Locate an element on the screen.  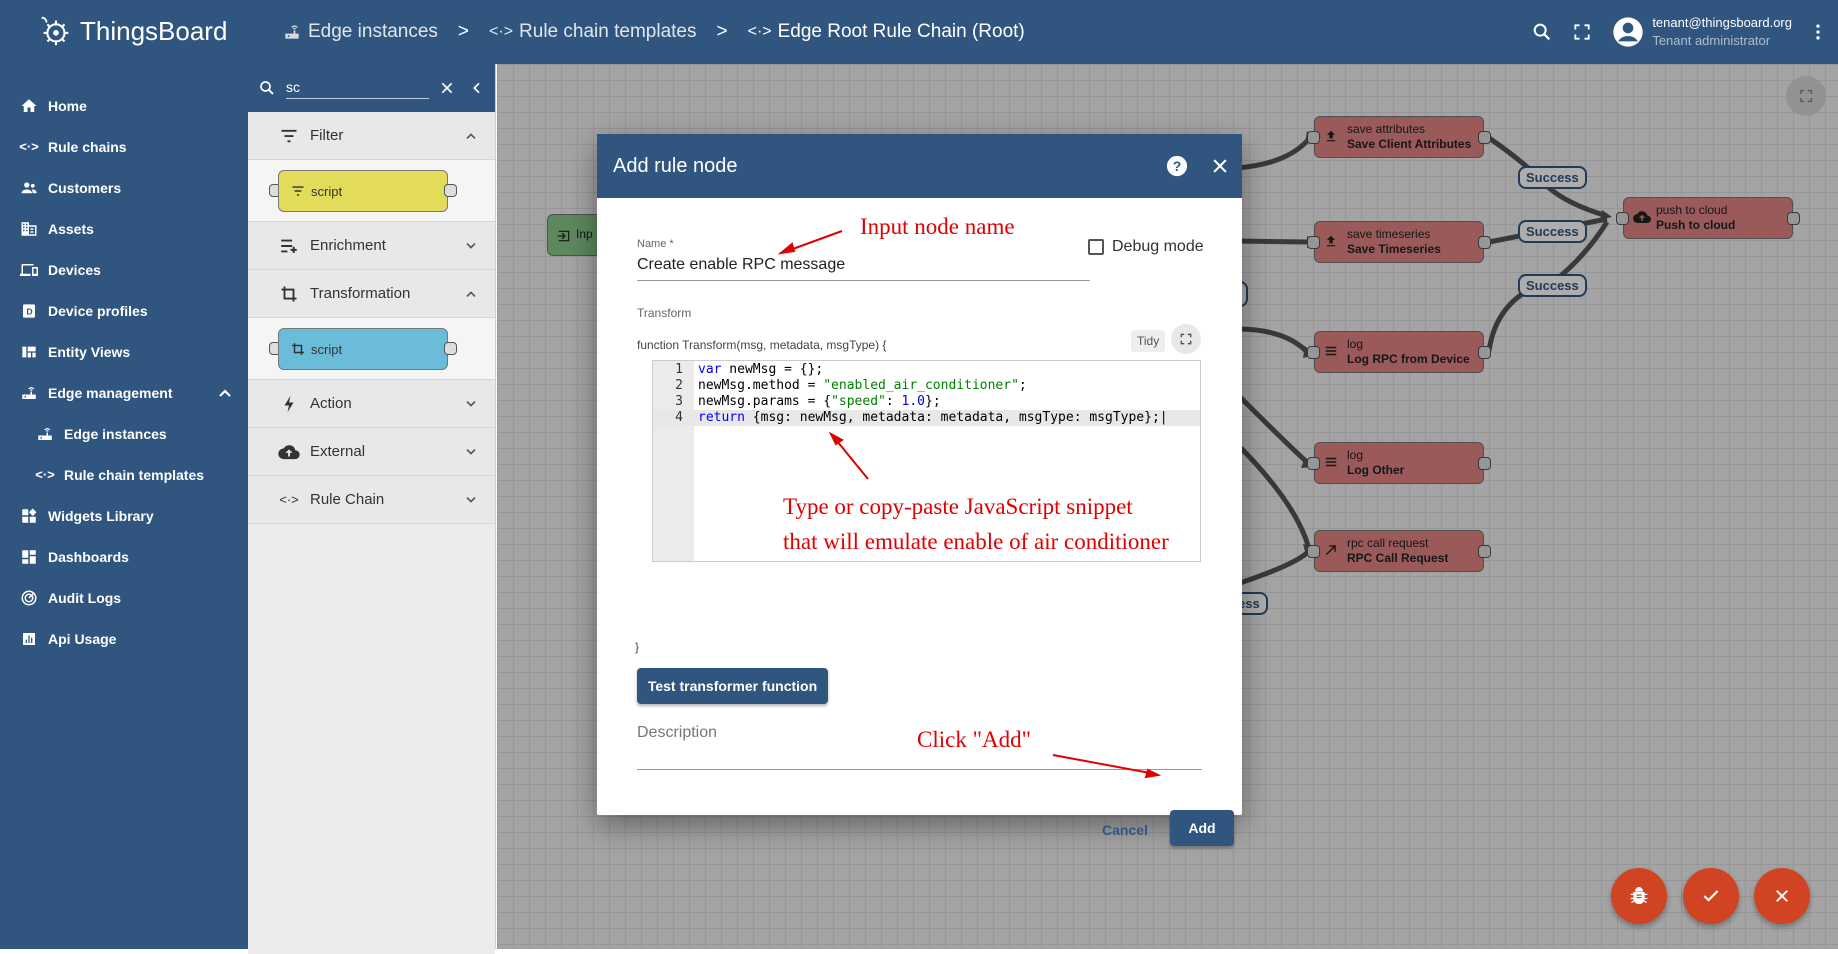
sidebar-item-edge-instances: Edge instances is located at coordinates (124, 433).